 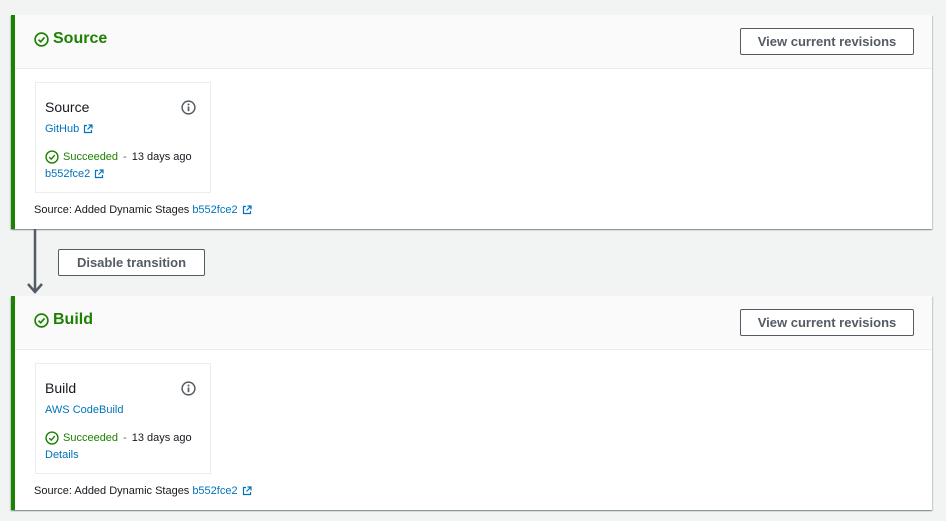 I want to click on disable-transition-button: Disable transition, so click(x=131, y=262).